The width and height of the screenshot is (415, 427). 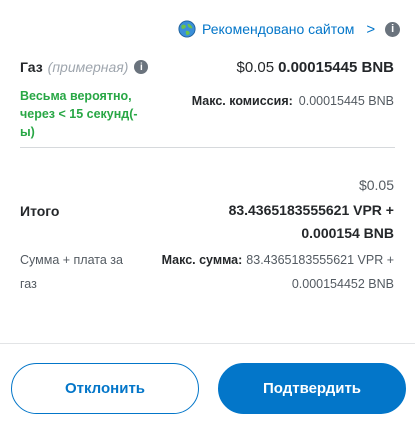 What do you see at coordinates (187, 29) in the screenshot?
I see `globe-icon` at bounding box center [187, 29].